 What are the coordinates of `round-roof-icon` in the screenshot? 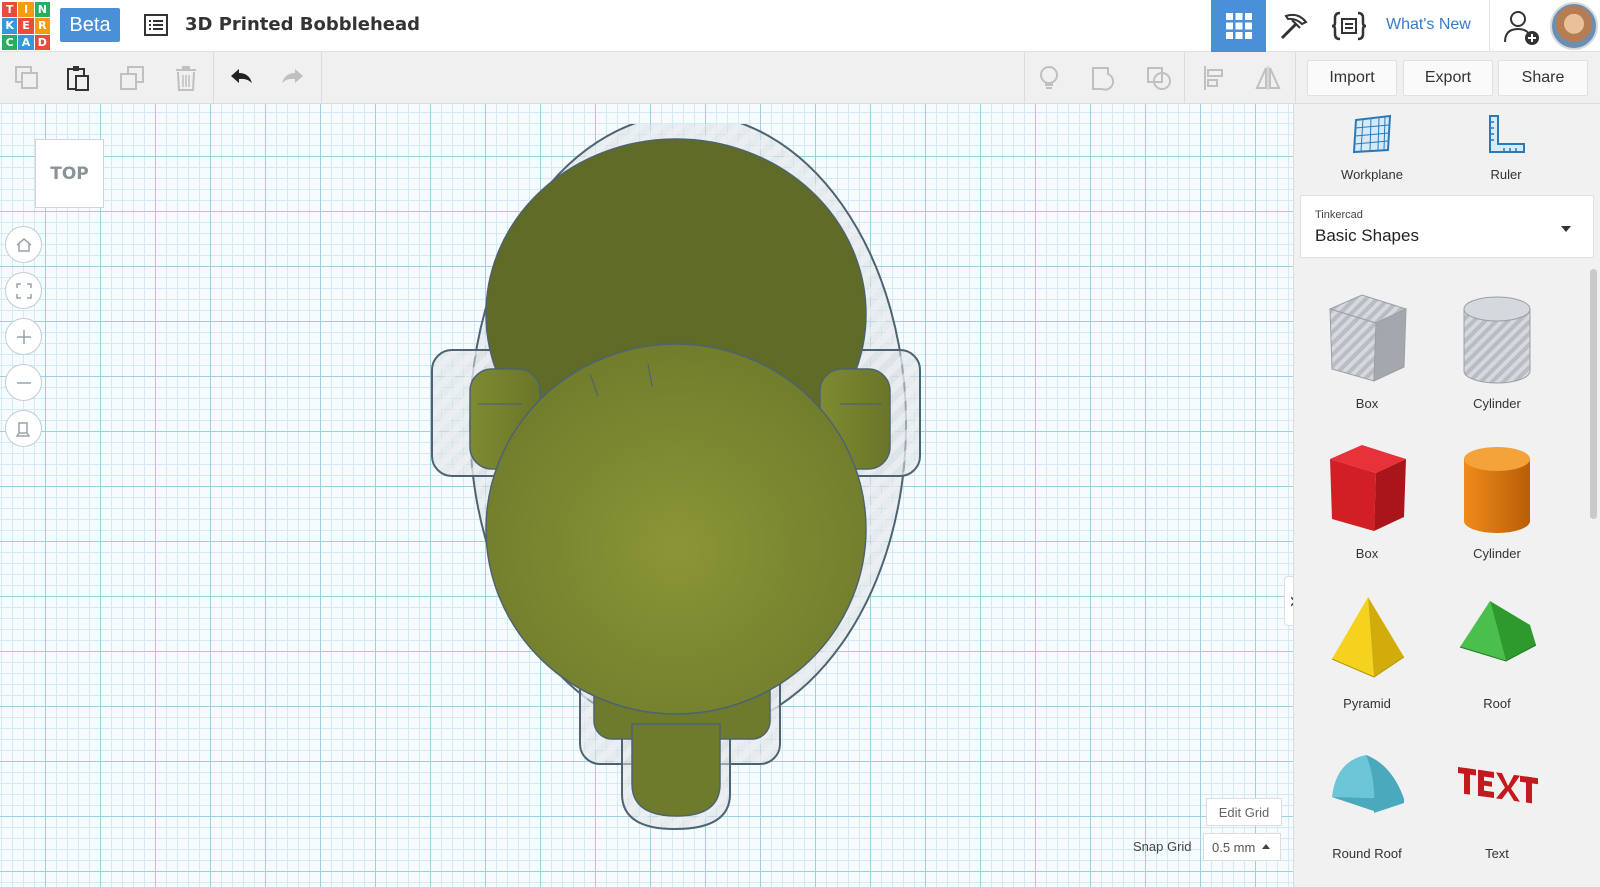 It's located at (1368, 784).